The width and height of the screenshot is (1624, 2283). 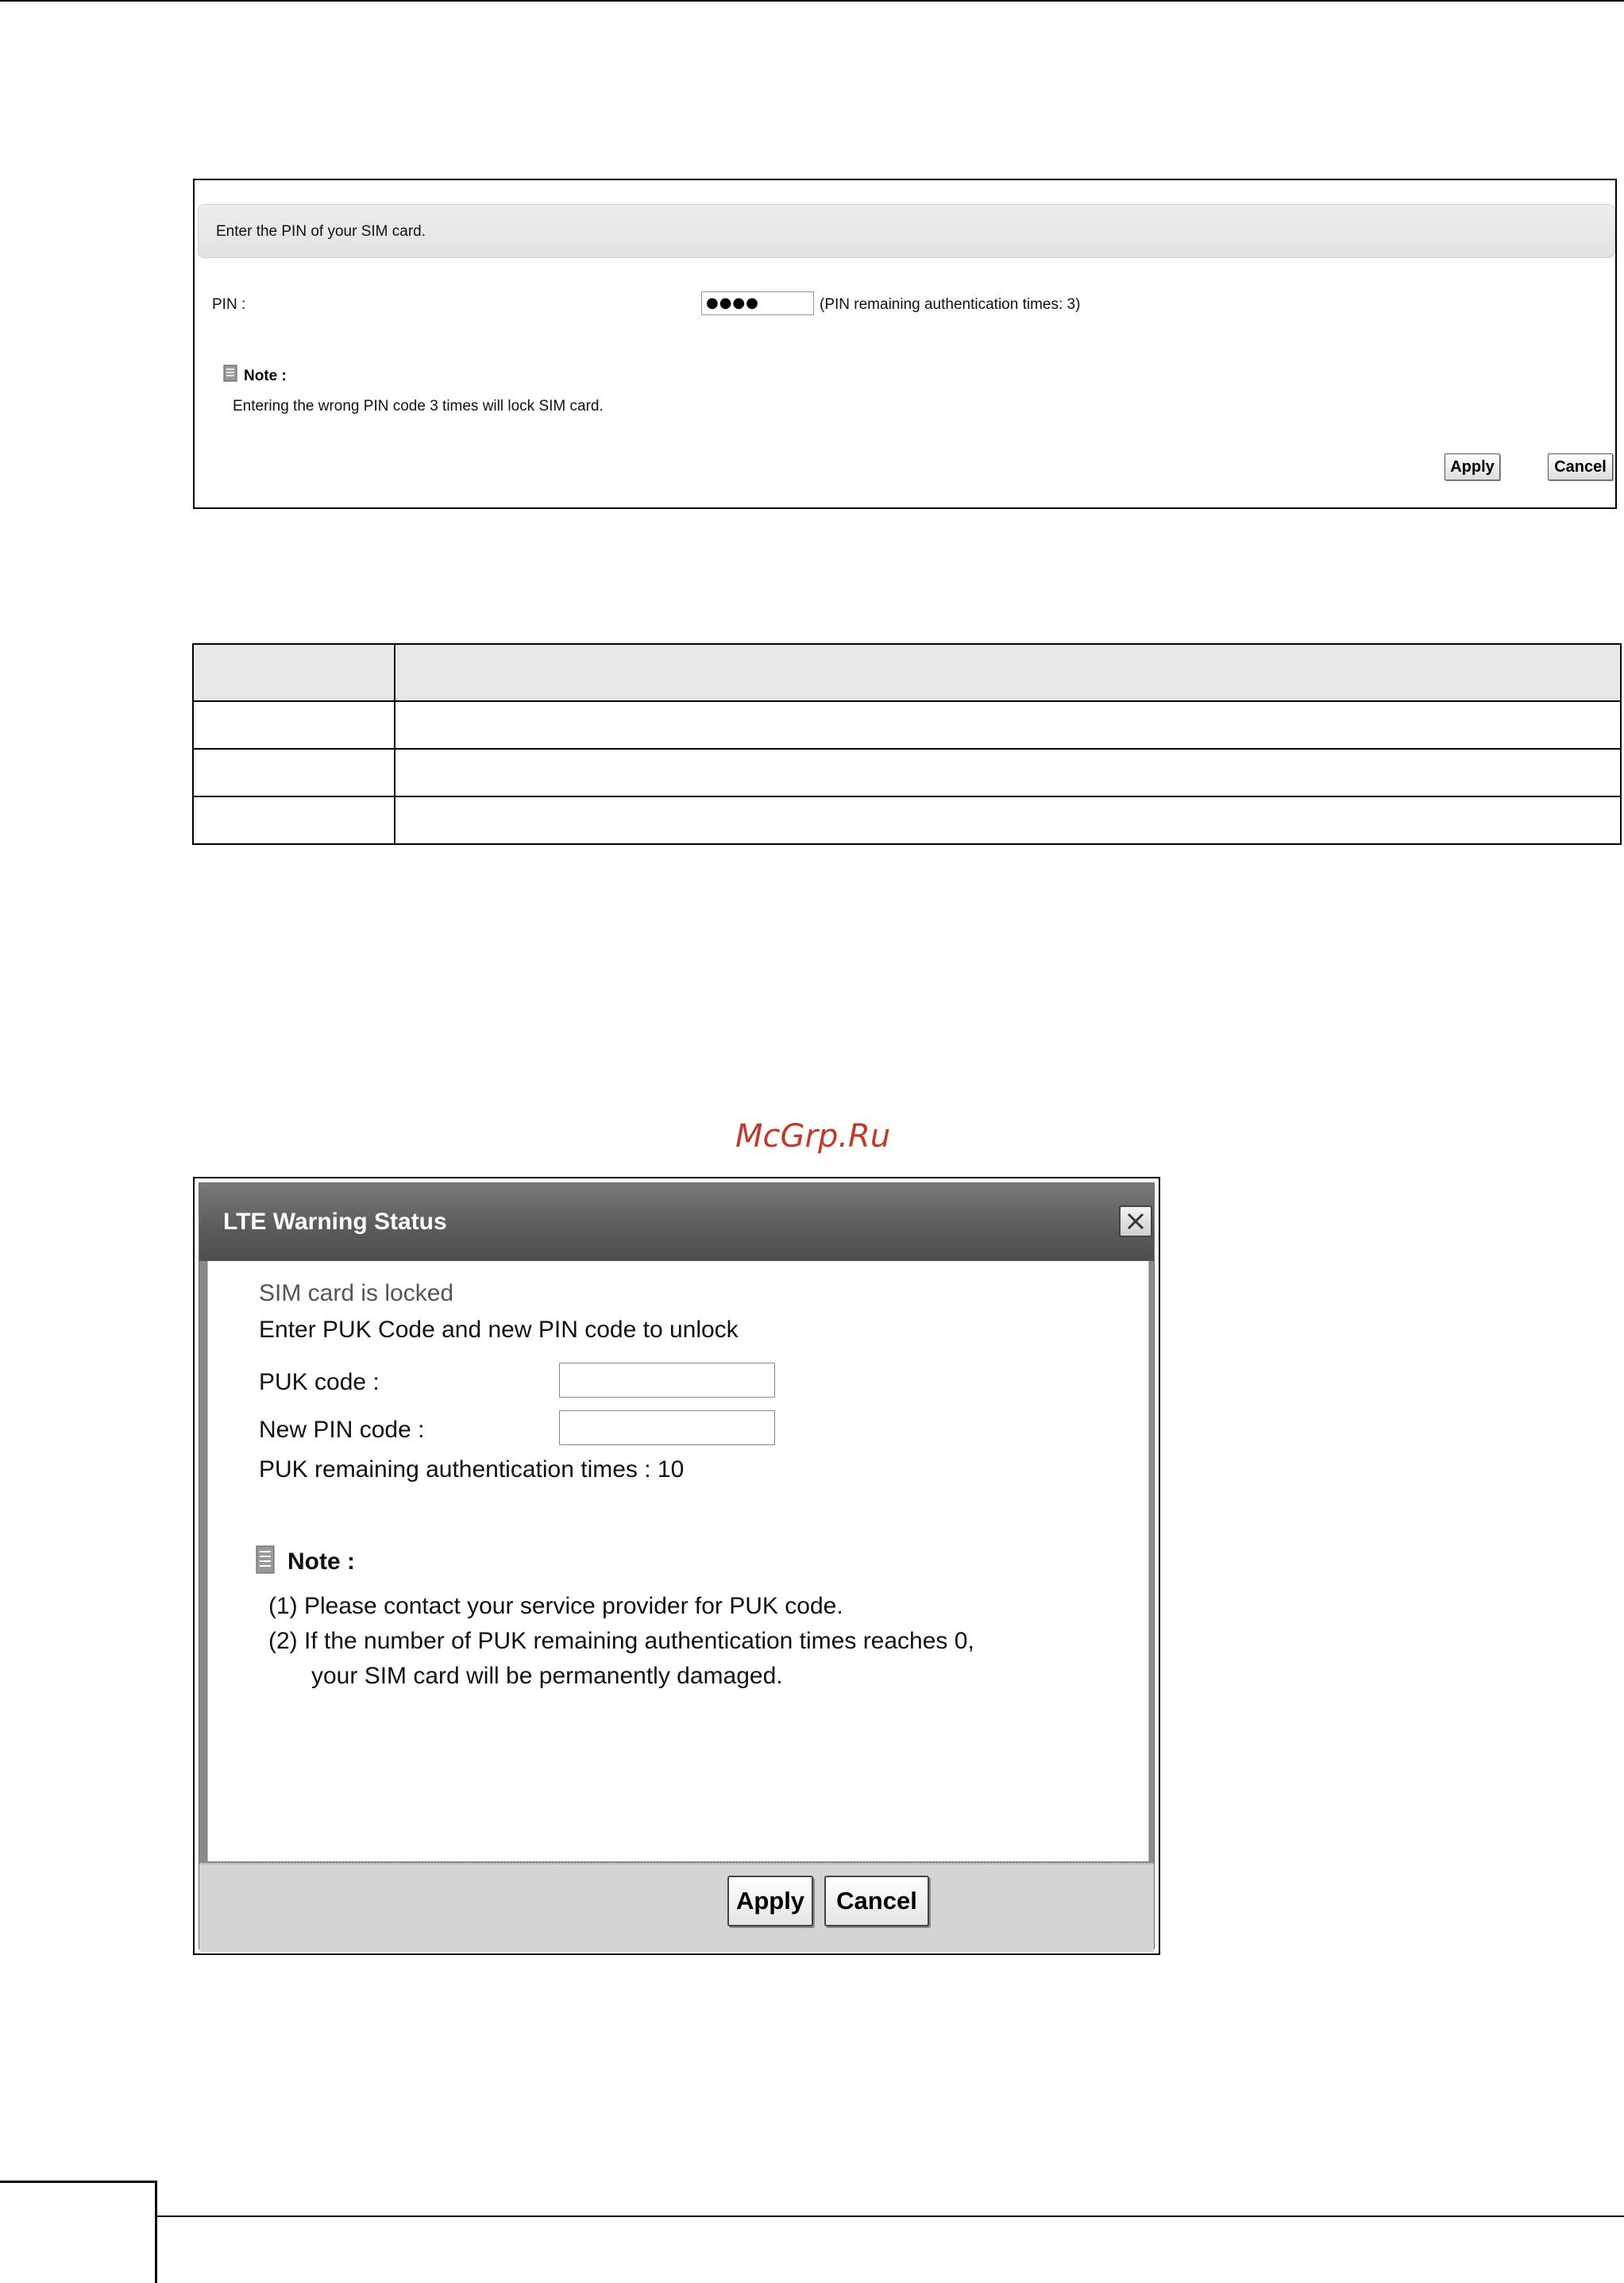 I want to click on page-number-box, so click(x=78, y=2232).